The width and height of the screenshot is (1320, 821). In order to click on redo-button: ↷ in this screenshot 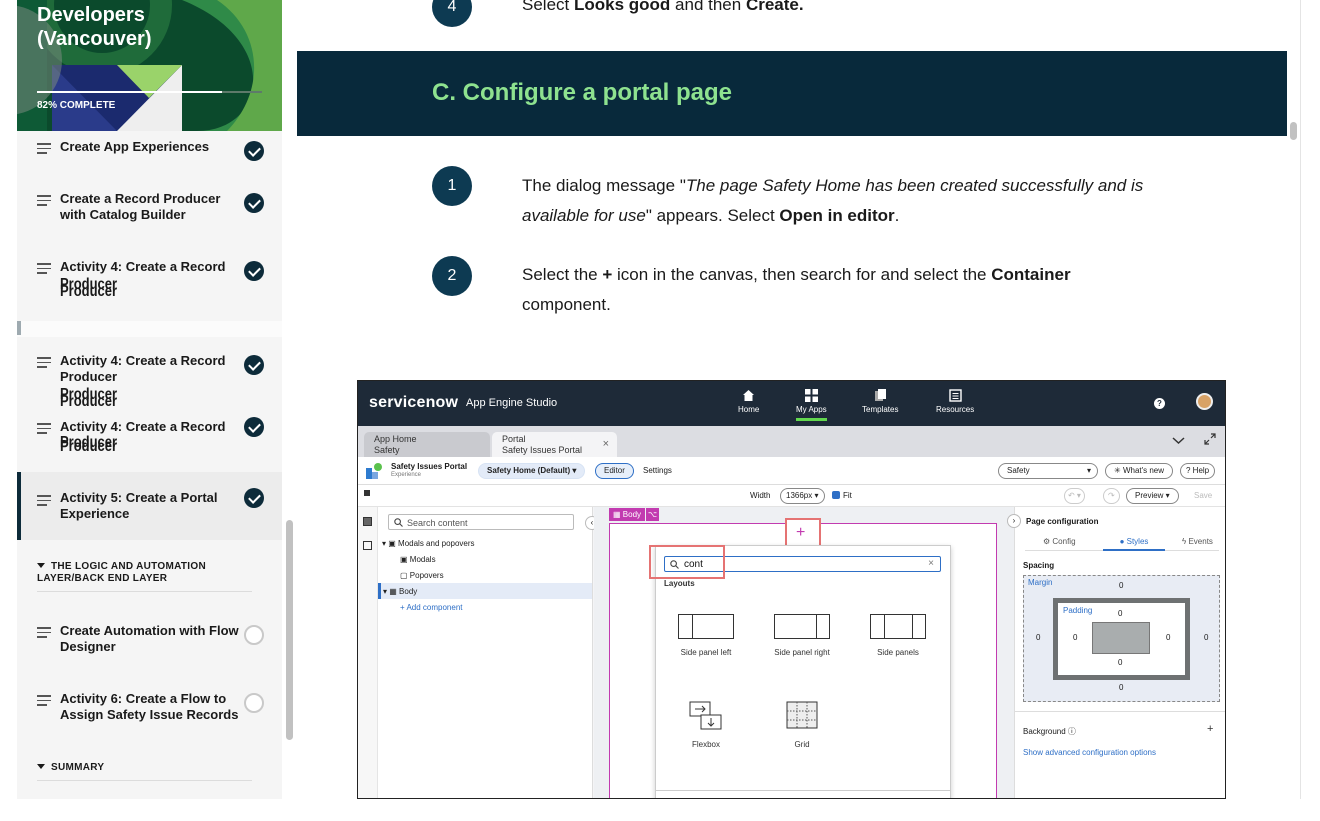, I will do `click(1111, 496)`.